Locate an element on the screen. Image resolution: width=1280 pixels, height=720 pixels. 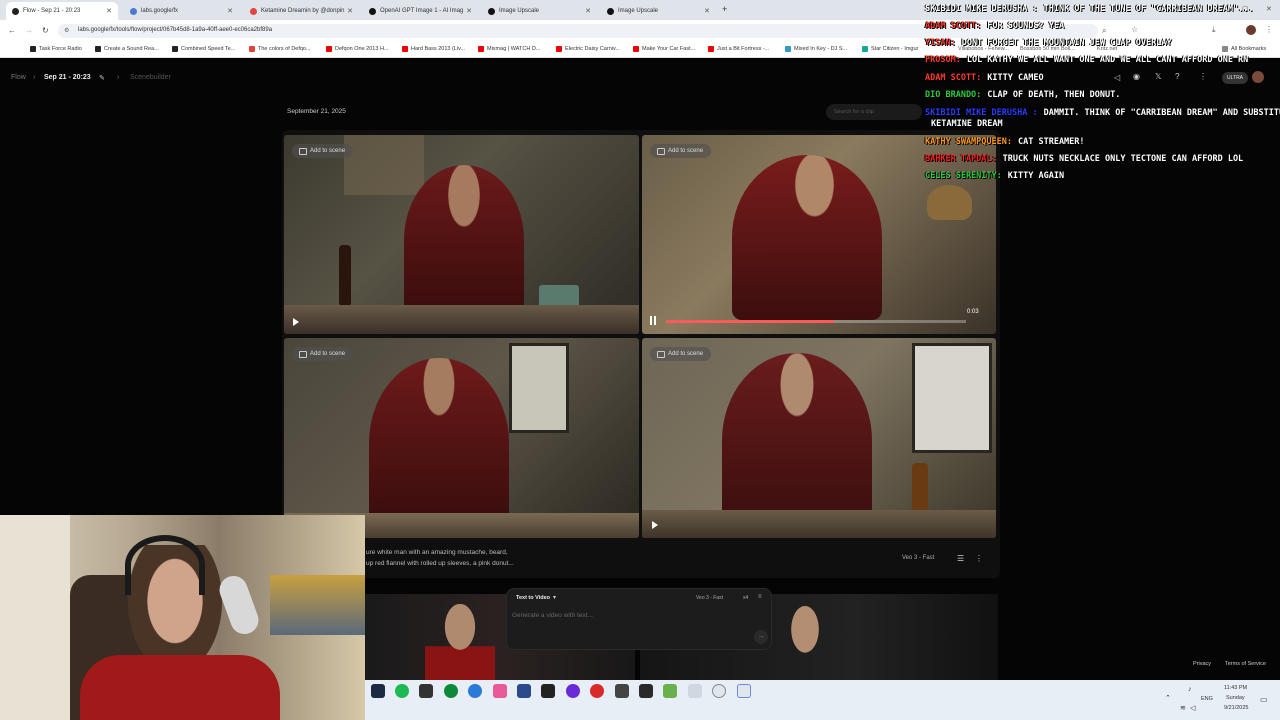
clip-search-input: Search for a clip is located at coordinates (874, 112).